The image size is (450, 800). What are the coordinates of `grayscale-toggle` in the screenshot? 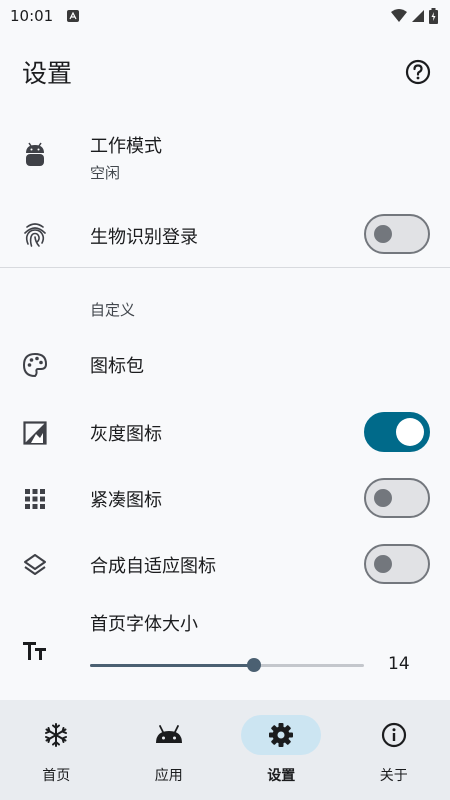 It's located at (397, 432).